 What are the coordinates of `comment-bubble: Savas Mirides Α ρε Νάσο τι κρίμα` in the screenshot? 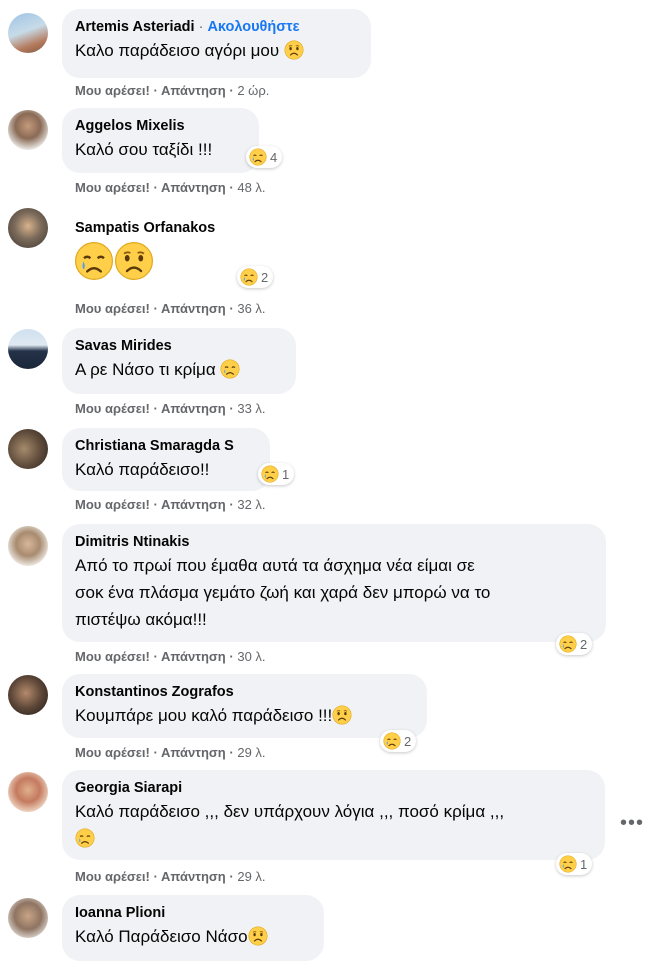 It's located at (179, 361).